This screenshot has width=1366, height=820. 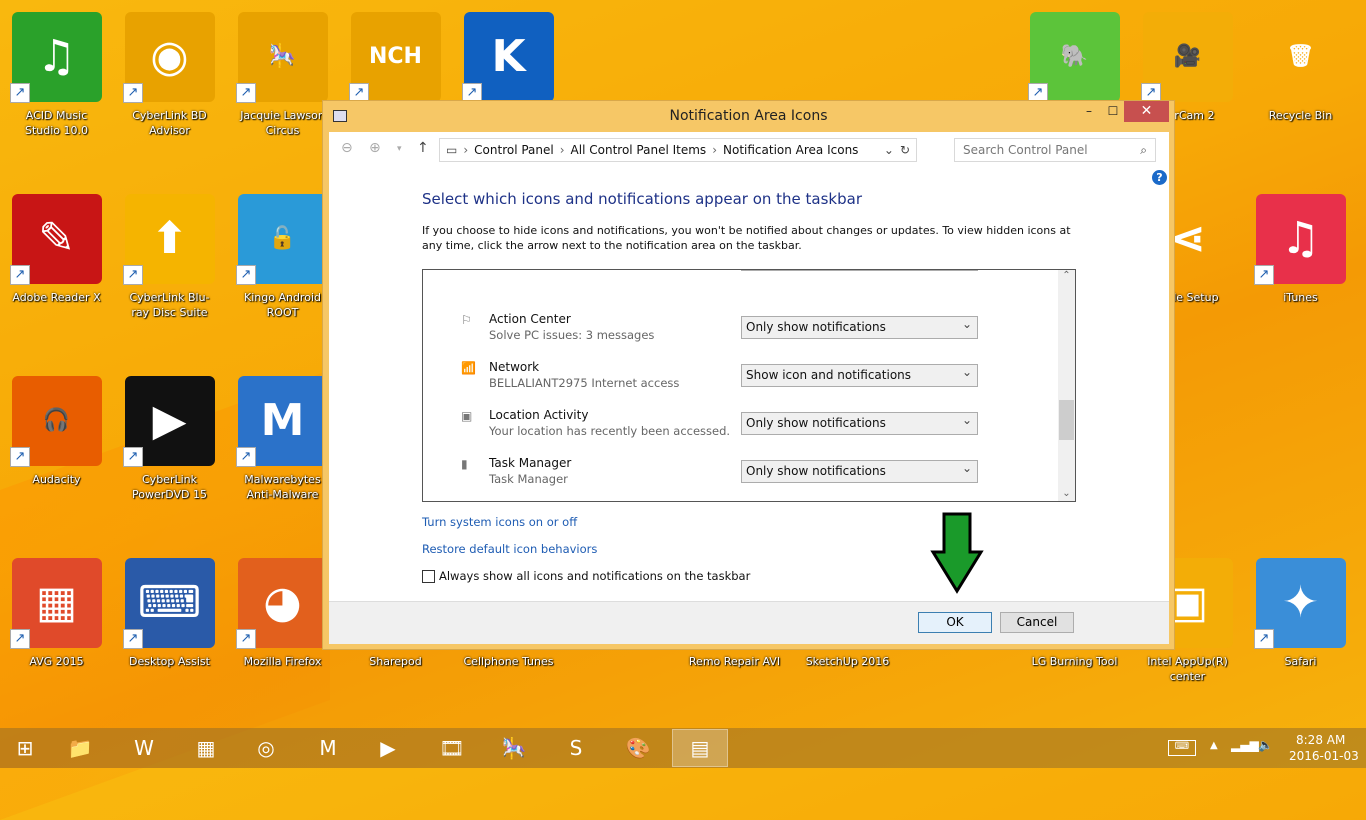 What do you see at coordinates (1037, 622) in the screenshot?
I see `cancel-button: Cancel` at bounding box center [1037, 622].